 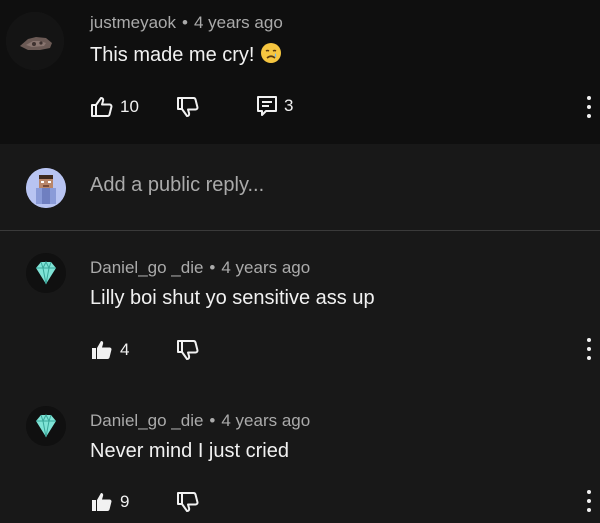 I want to click on thumbs-up-icon, so click(x=102, y=107).